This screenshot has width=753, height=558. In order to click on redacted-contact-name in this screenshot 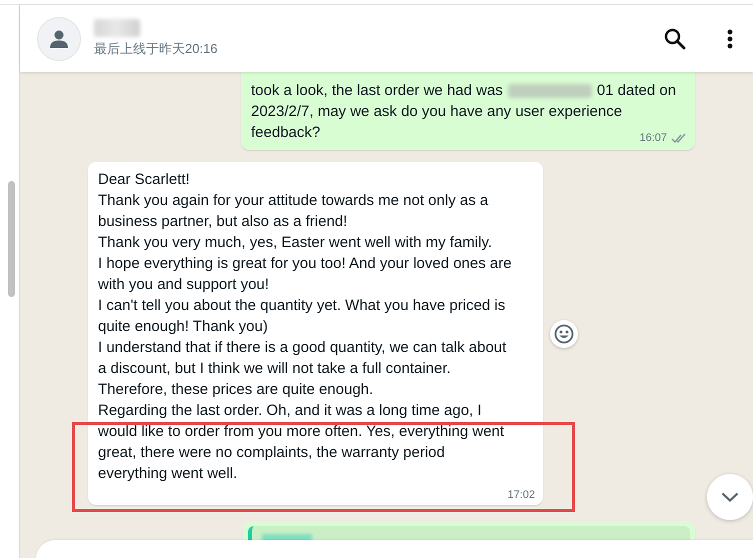, I will do `click(117, 28)`.